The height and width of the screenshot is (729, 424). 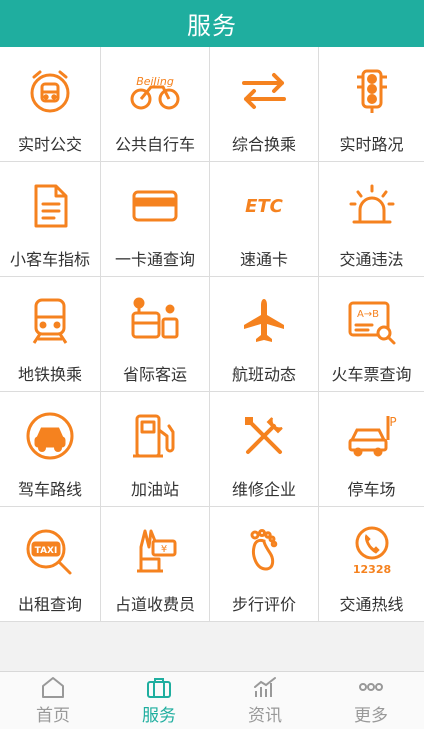 I want to click on document-icon, so click(x=50, y=206).